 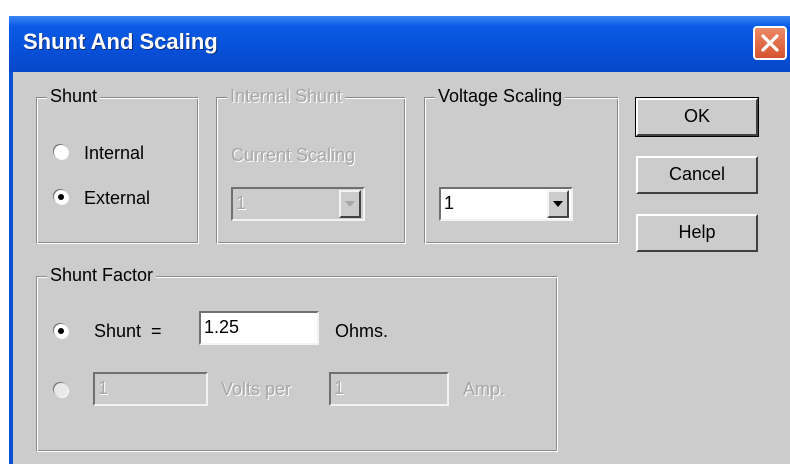 I want to click on internal-shunt-group: Internal Shunt Current Scaling 1, so click(x=311, y=164).